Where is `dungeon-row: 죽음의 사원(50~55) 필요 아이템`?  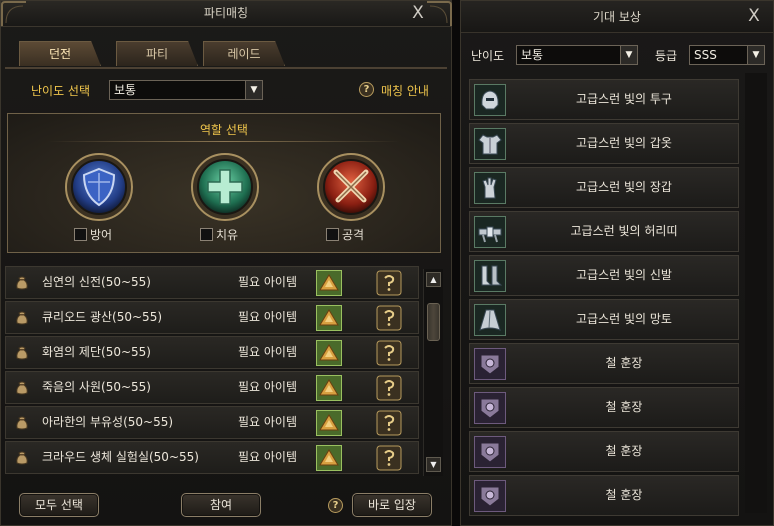
dungeon-row: 죽음의 사원(50~55) 필요 아이템 is located at coordinates (212, 387).